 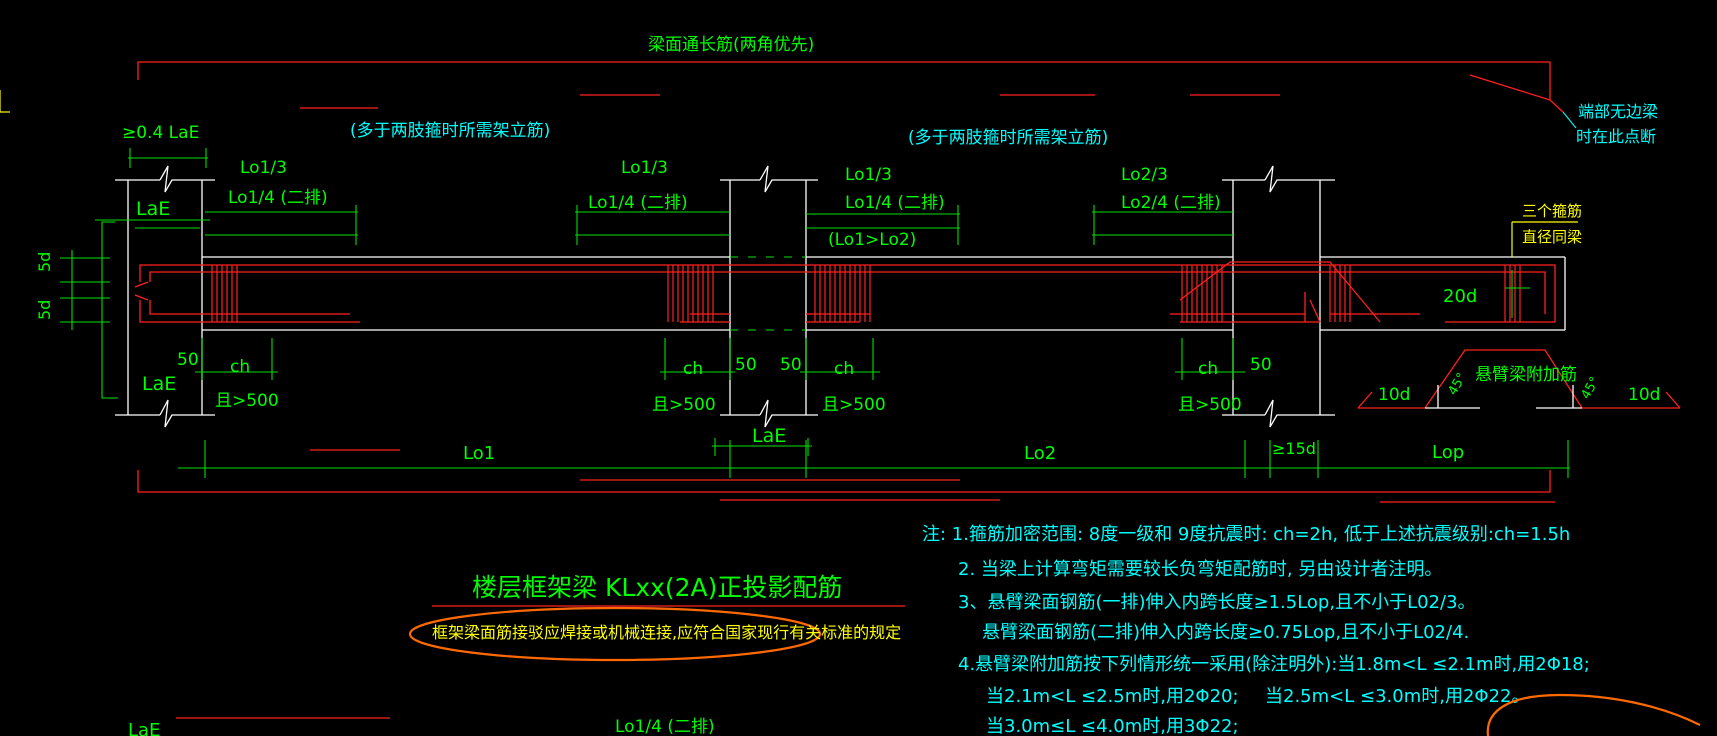 I want to click on gt500-4: 且>500, so click(x=1210, y=405).